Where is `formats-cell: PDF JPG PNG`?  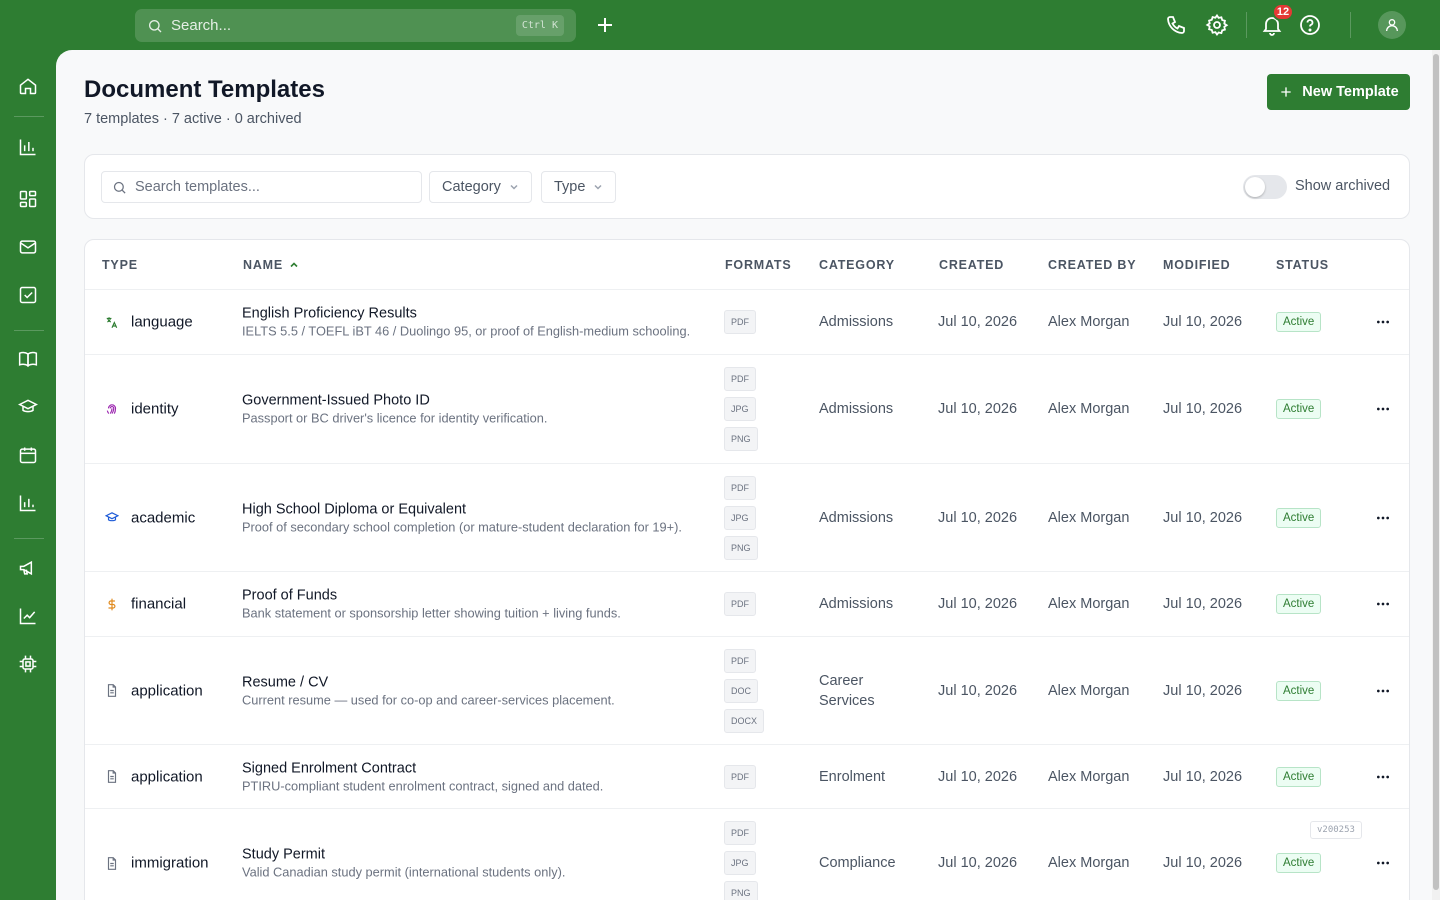 formats-cell: PDF JPG PNG is located at coordinates (741, 517).